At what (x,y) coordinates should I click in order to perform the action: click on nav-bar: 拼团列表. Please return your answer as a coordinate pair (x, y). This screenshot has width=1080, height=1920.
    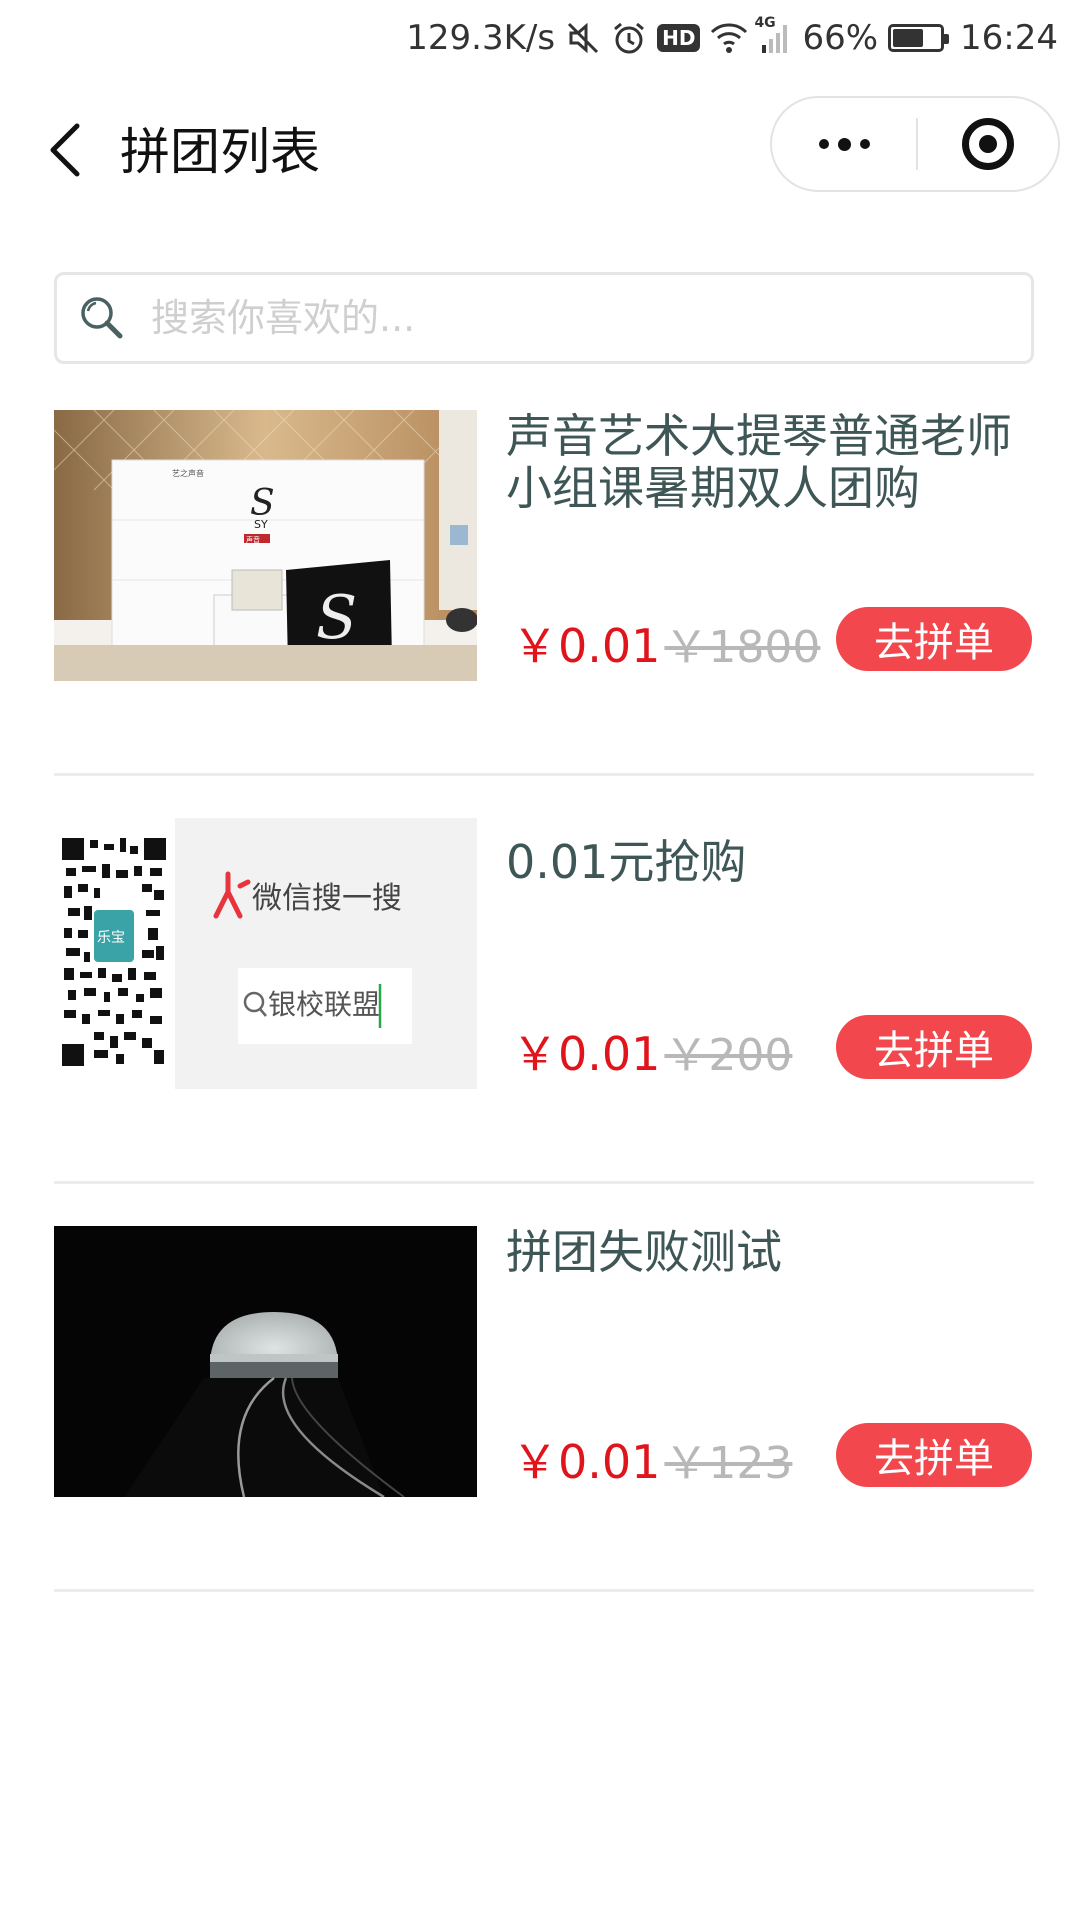
    Looking at the image, I should click on (540, 146).